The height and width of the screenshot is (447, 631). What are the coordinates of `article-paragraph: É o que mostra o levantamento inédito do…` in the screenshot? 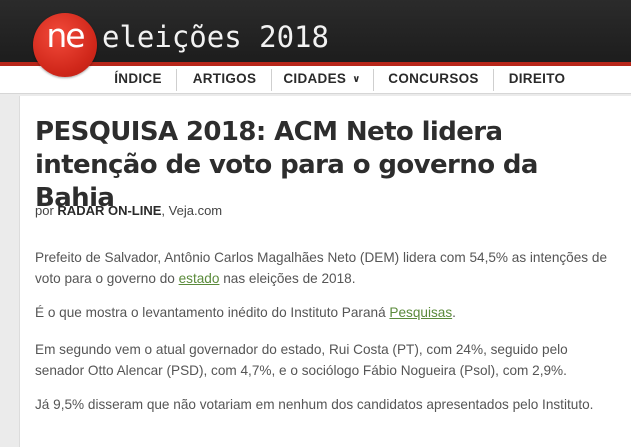 It's located at (325, 312).